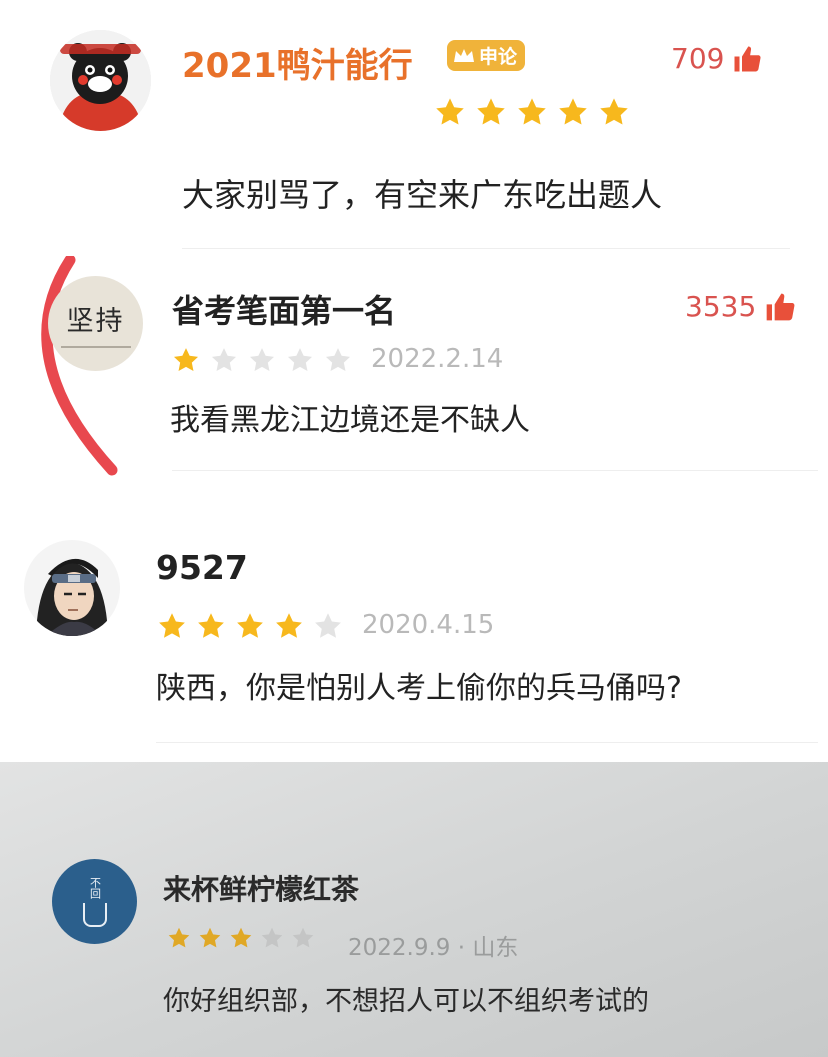  Describe the element at coordinates (721, 306) in the screenshot. I see `like-count: 3535` at that location.